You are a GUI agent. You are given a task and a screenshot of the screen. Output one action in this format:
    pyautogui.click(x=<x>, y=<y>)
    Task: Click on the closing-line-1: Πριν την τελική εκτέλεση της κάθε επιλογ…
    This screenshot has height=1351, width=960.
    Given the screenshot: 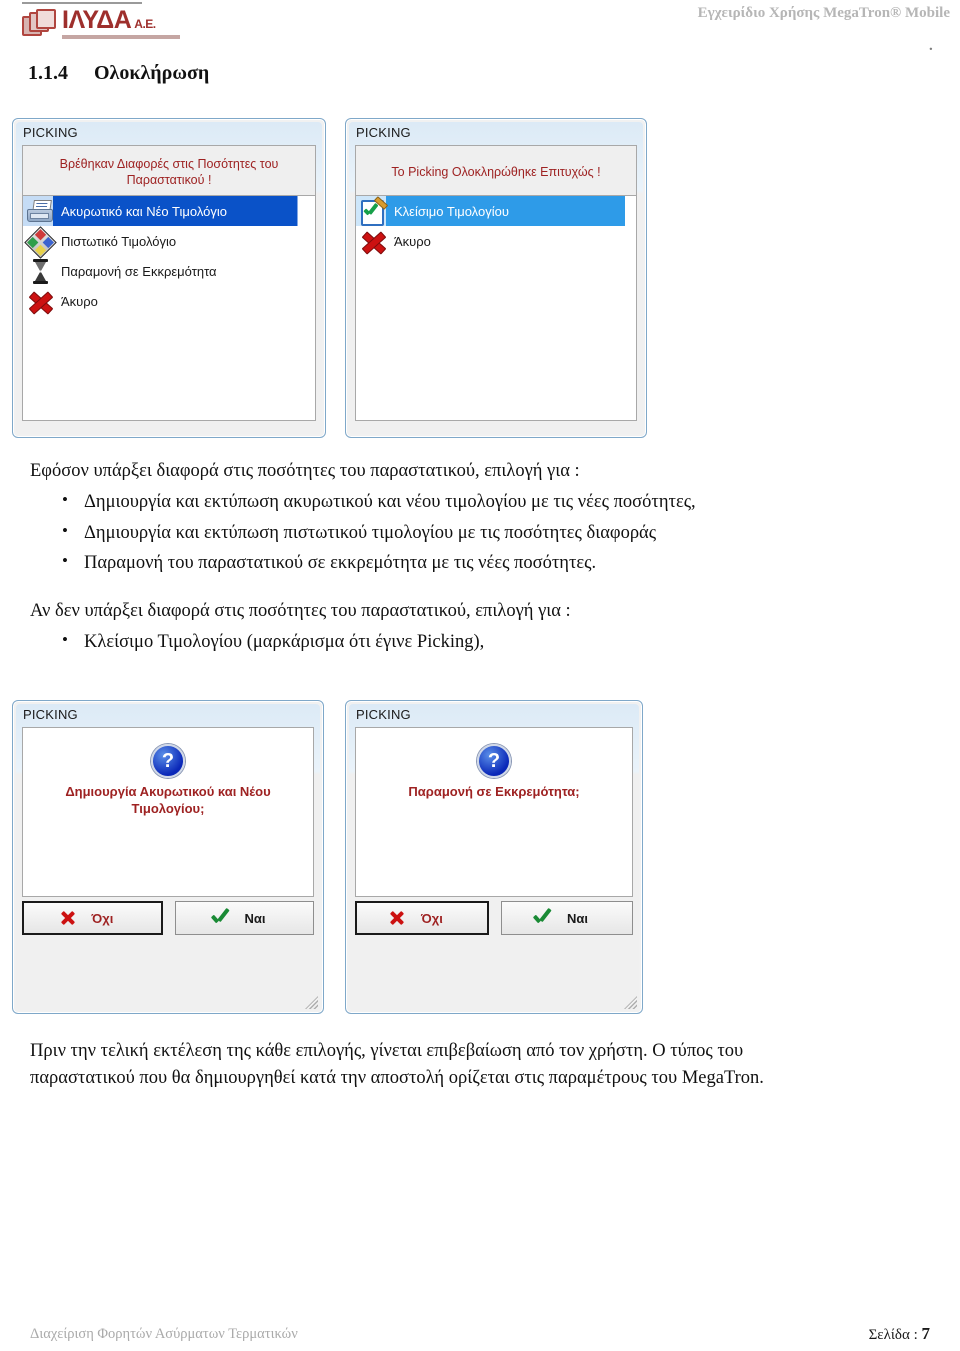 What is the action you would take?
    pyautogui.click(x=387, y=1051)
    